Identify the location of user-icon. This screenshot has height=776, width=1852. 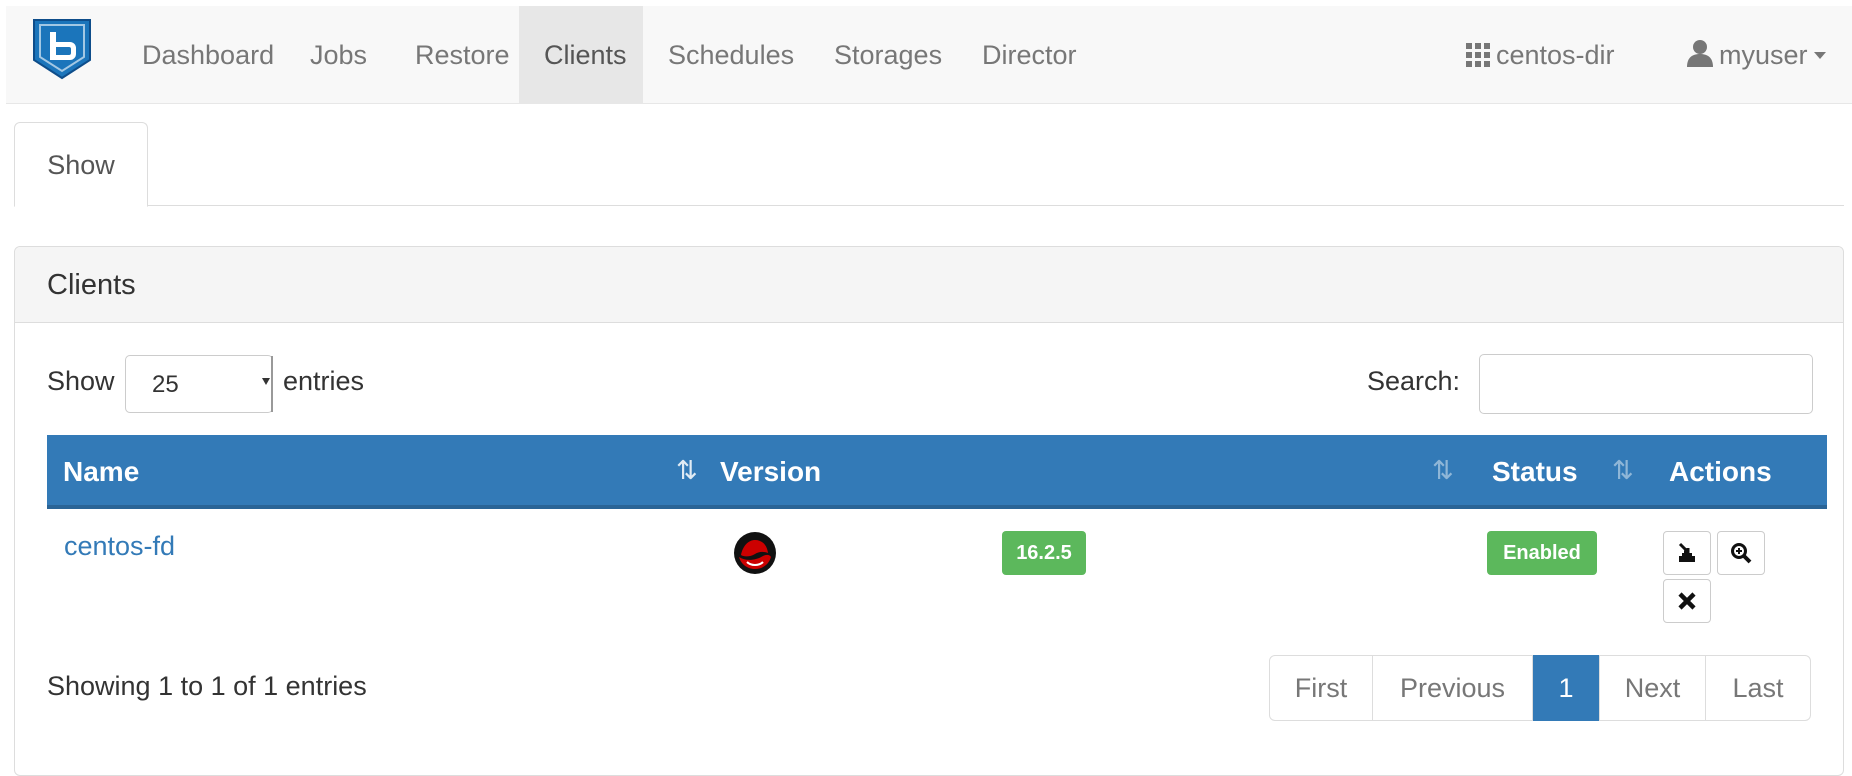
(1700, 53).